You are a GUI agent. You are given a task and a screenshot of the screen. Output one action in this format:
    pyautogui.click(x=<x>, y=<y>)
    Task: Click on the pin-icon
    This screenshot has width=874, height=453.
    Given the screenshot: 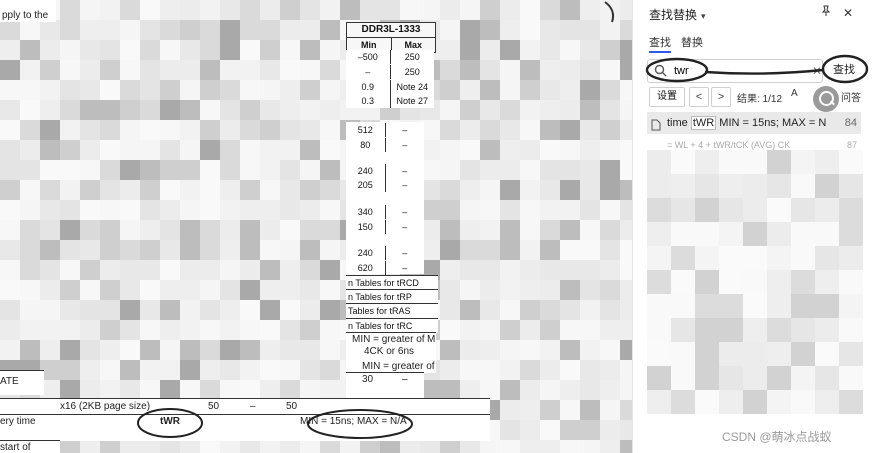 What is the action you would take?
    pyautogui.click(x=826, y=13)
    